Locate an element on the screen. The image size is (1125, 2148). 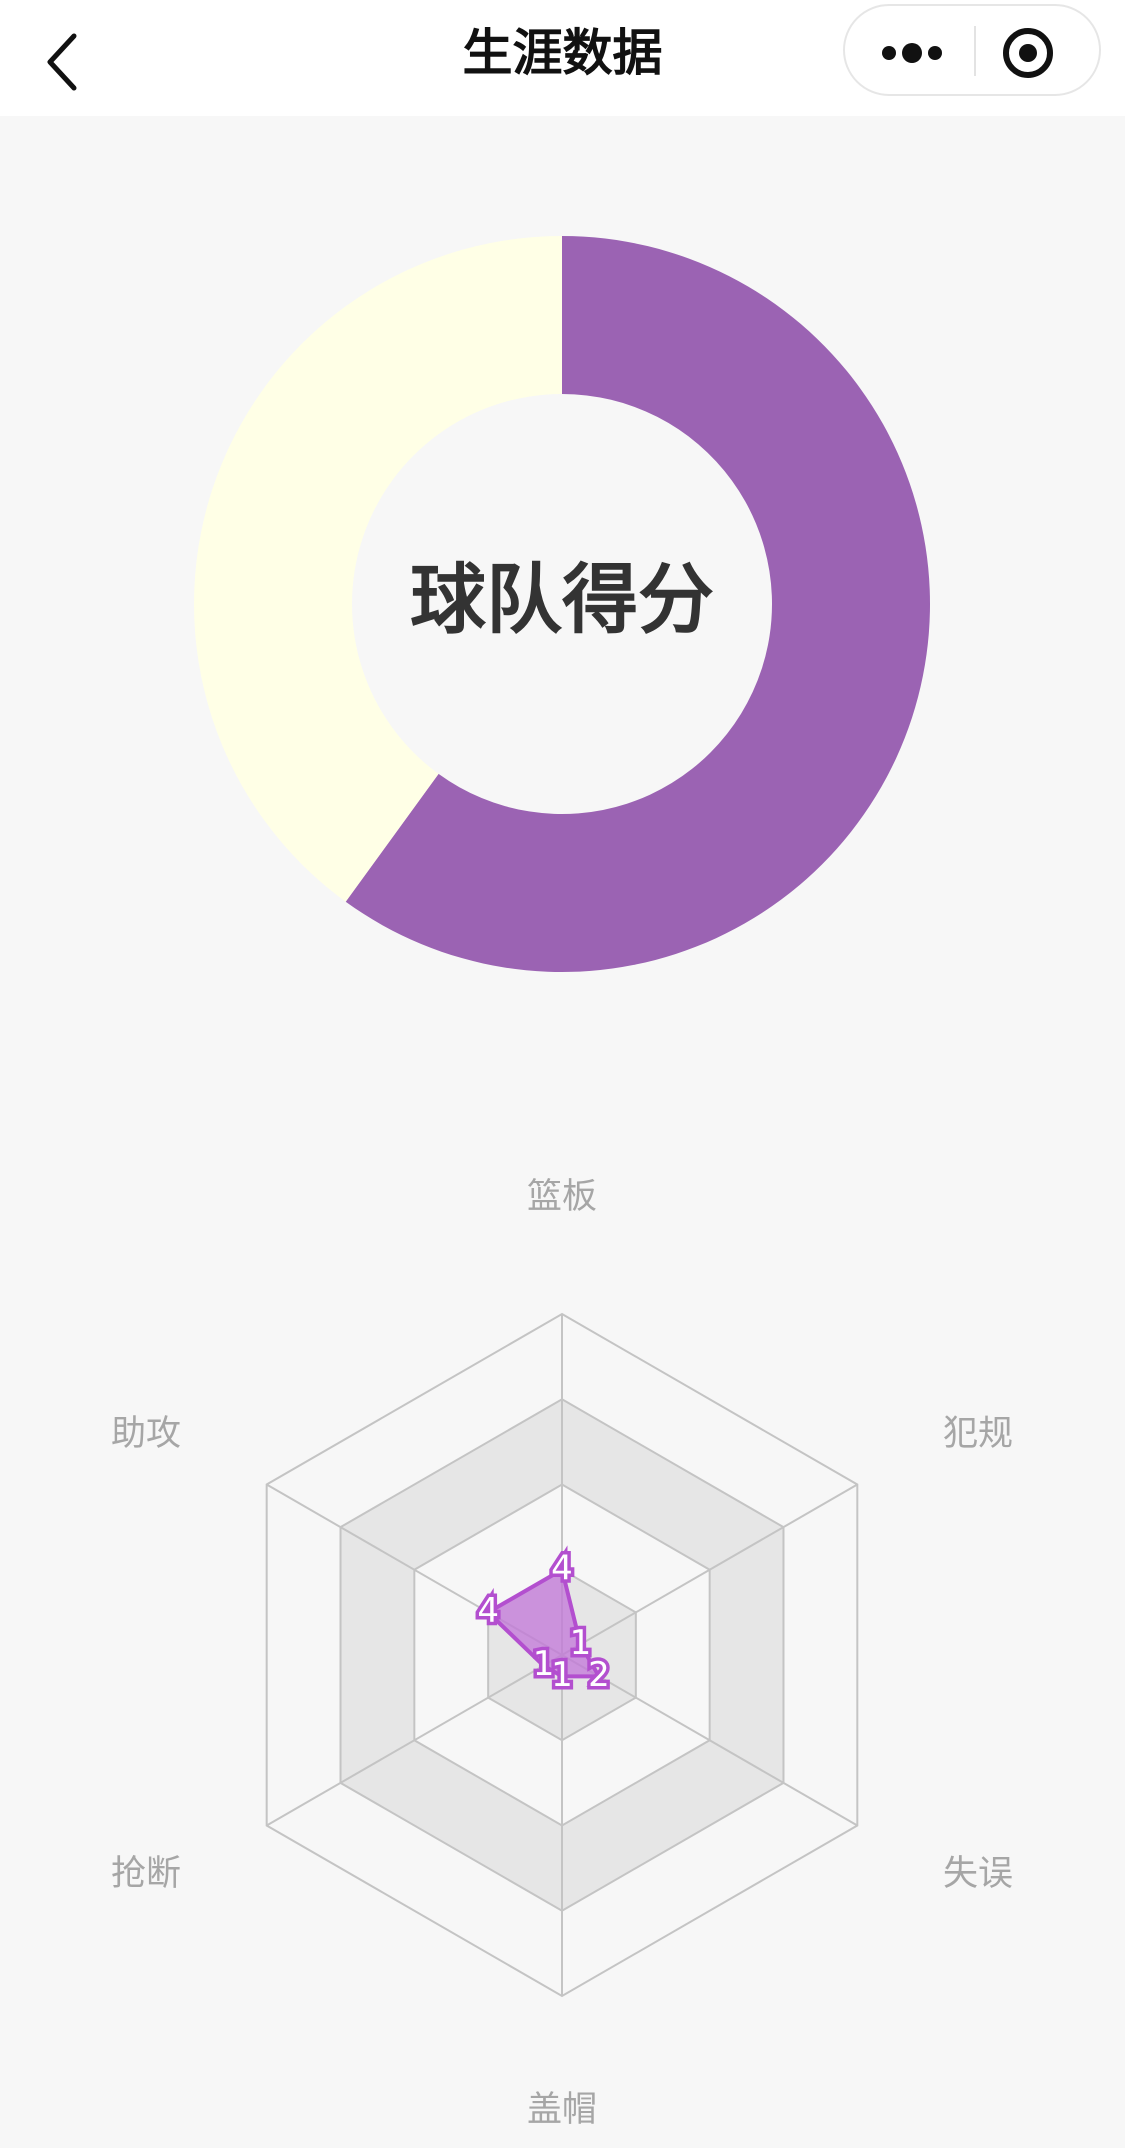
donut-center-label: 球队得分 is located at coordinates (562, 599).